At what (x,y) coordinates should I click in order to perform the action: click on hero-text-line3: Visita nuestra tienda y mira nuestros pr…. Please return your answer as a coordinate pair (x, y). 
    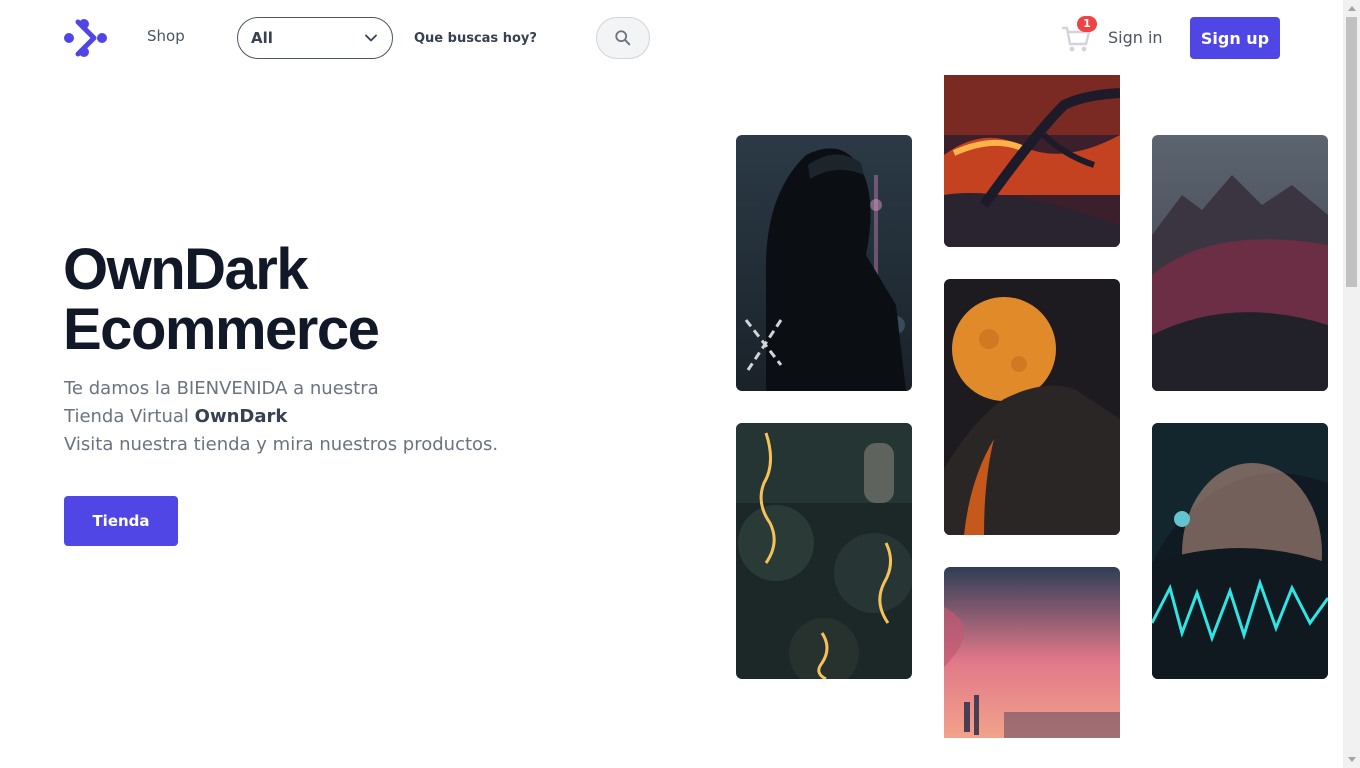
    Looking at the image, I should click on (281, 444).